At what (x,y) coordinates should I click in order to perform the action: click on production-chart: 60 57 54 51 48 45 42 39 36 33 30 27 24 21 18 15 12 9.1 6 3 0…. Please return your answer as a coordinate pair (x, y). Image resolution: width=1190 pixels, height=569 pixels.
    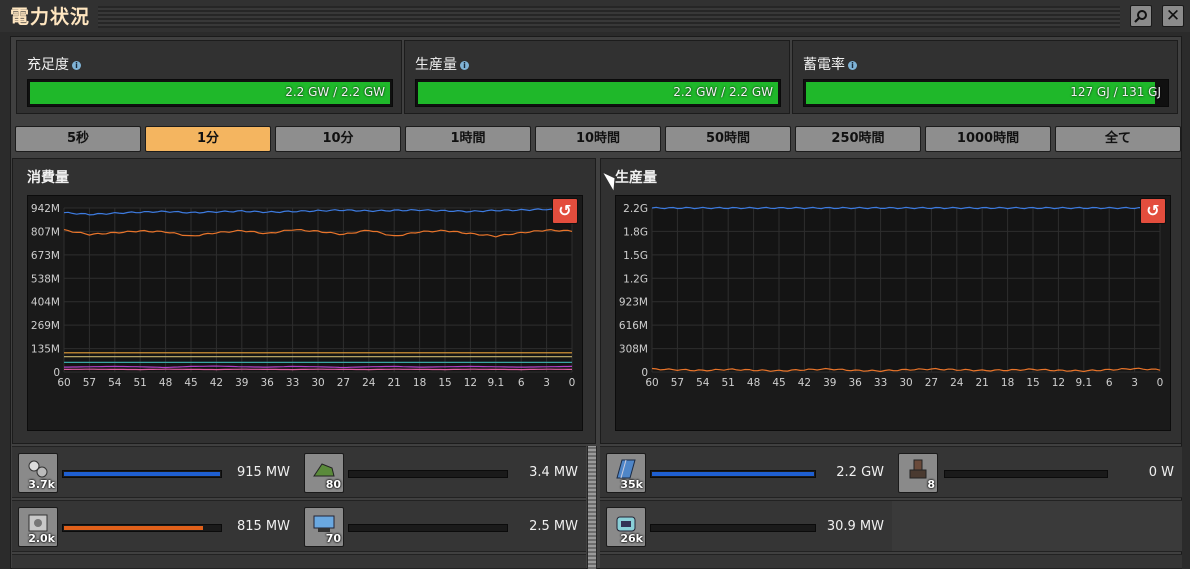
    Looking at the image, I should click on (891, 296).